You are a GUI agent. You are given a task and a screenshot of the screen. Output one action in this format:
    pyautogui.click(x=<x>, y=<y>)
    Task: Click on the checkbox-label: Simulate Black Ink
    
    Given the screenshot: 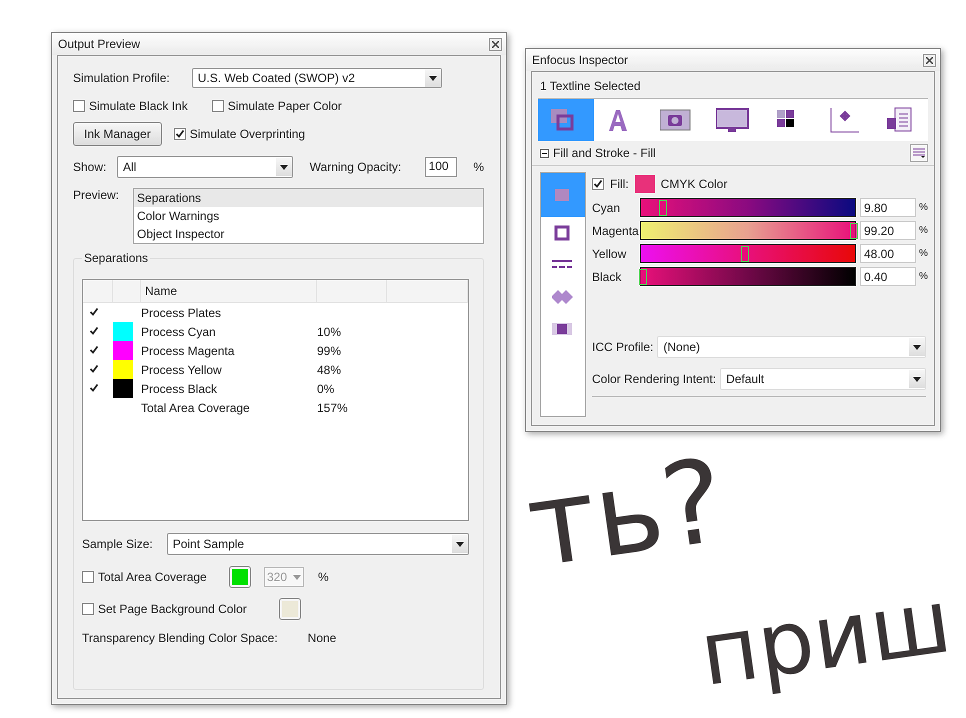 What is the action you would take?
    pyautogui.click(x=138, y=106)
    